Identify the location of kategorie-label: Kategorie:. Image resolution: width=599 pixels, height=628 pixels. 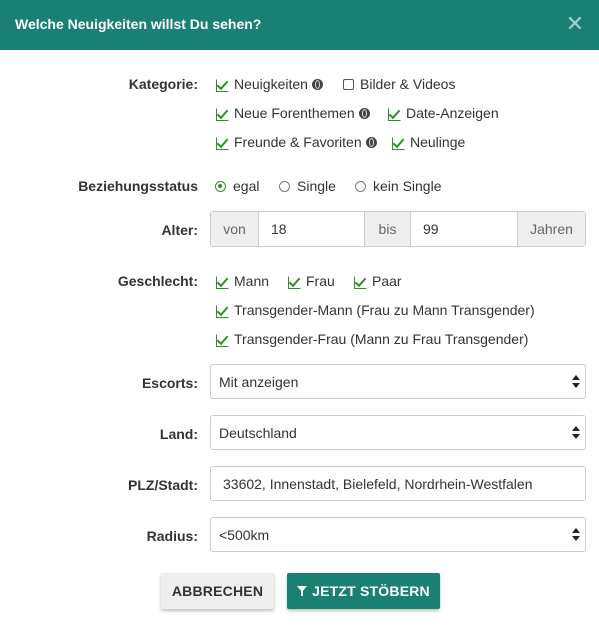
(163, 84).